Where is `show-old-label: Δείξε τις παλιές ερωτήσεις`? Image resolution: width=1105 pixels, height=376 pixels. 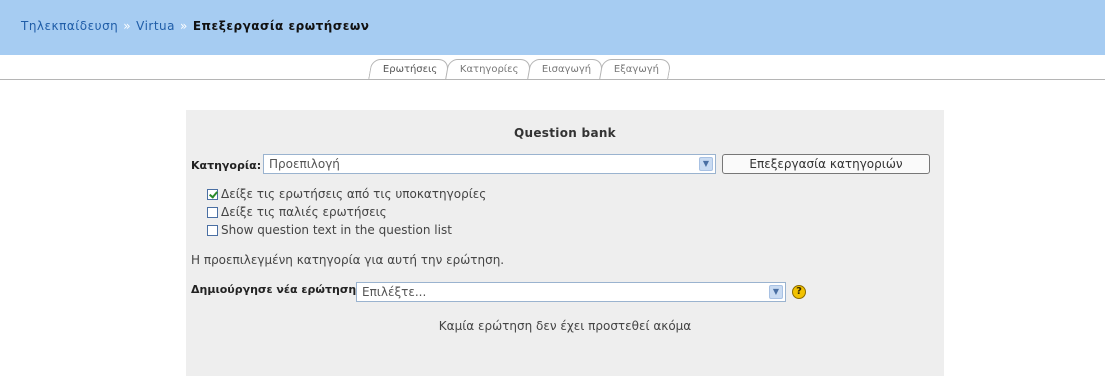 show-old-label: Δείξε τις παλιές ερωτήσεις is located at coordinates (304, 212).